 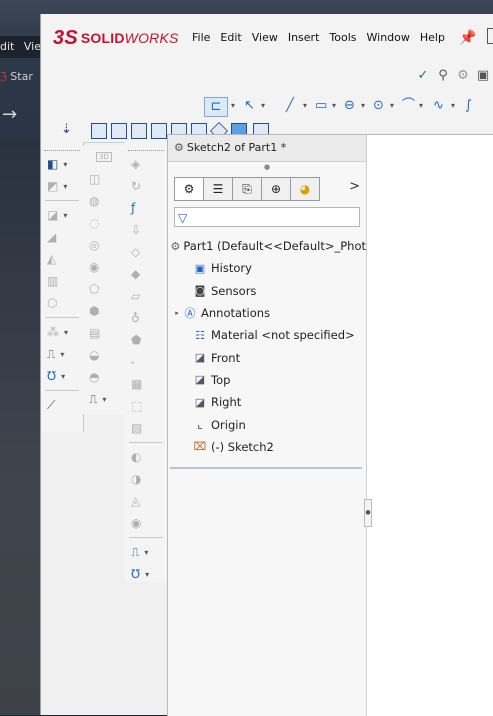 What do you see at coordinates (467, 38) in the screenshot?
I see `pin-icon: 📌` at bounding box center [467, 38].